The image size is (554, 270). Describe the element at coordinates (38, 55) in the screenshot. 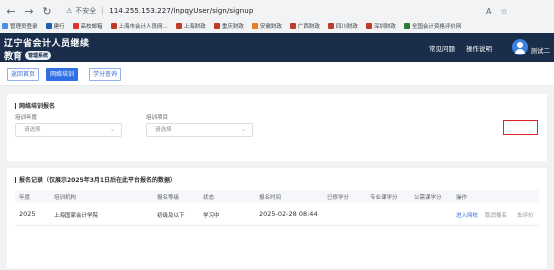

I see `system-badge: 管理系统` at that location.